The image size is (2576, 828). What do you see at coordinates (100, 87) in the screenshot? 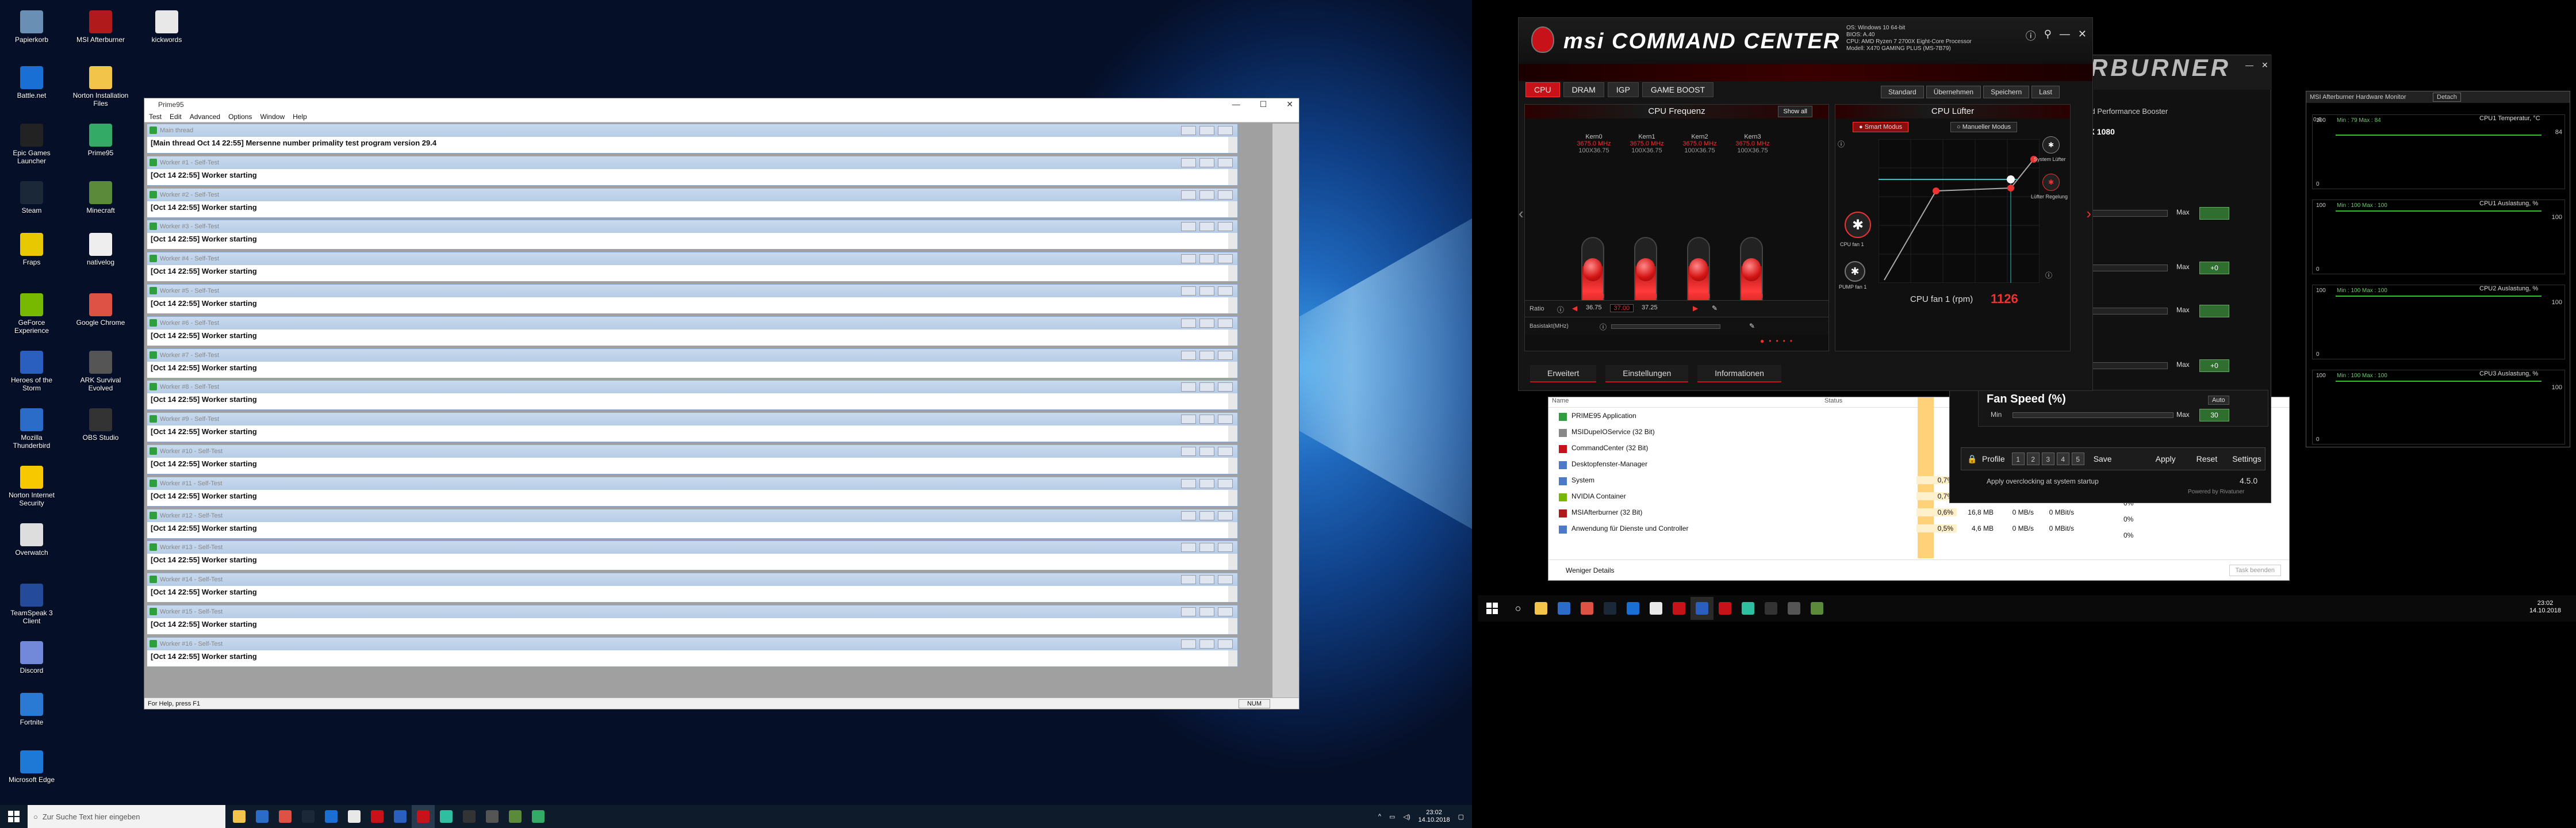
I see `desktop-icon-folder: Norton Installation Files` at bounding box center [100, 87].